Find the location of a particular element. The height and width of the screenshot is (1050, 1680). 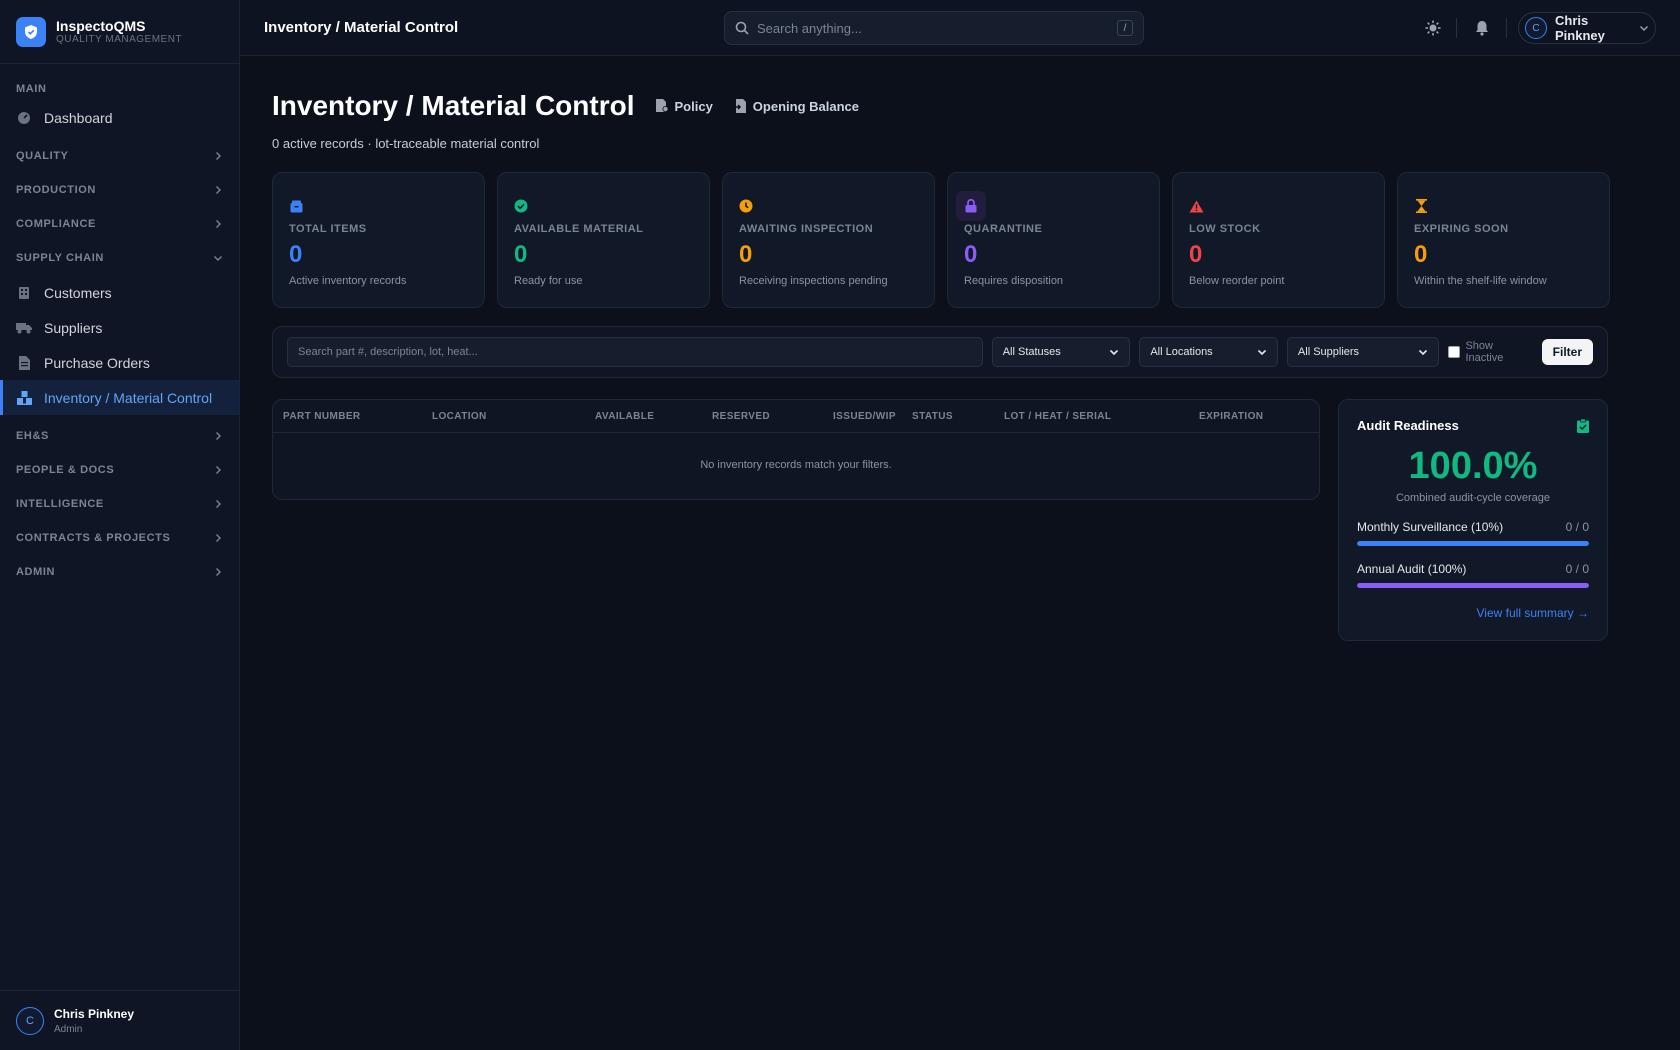

brand-subtitle: QUALITY MANAGEMENT is located at coordinates (119, 39).